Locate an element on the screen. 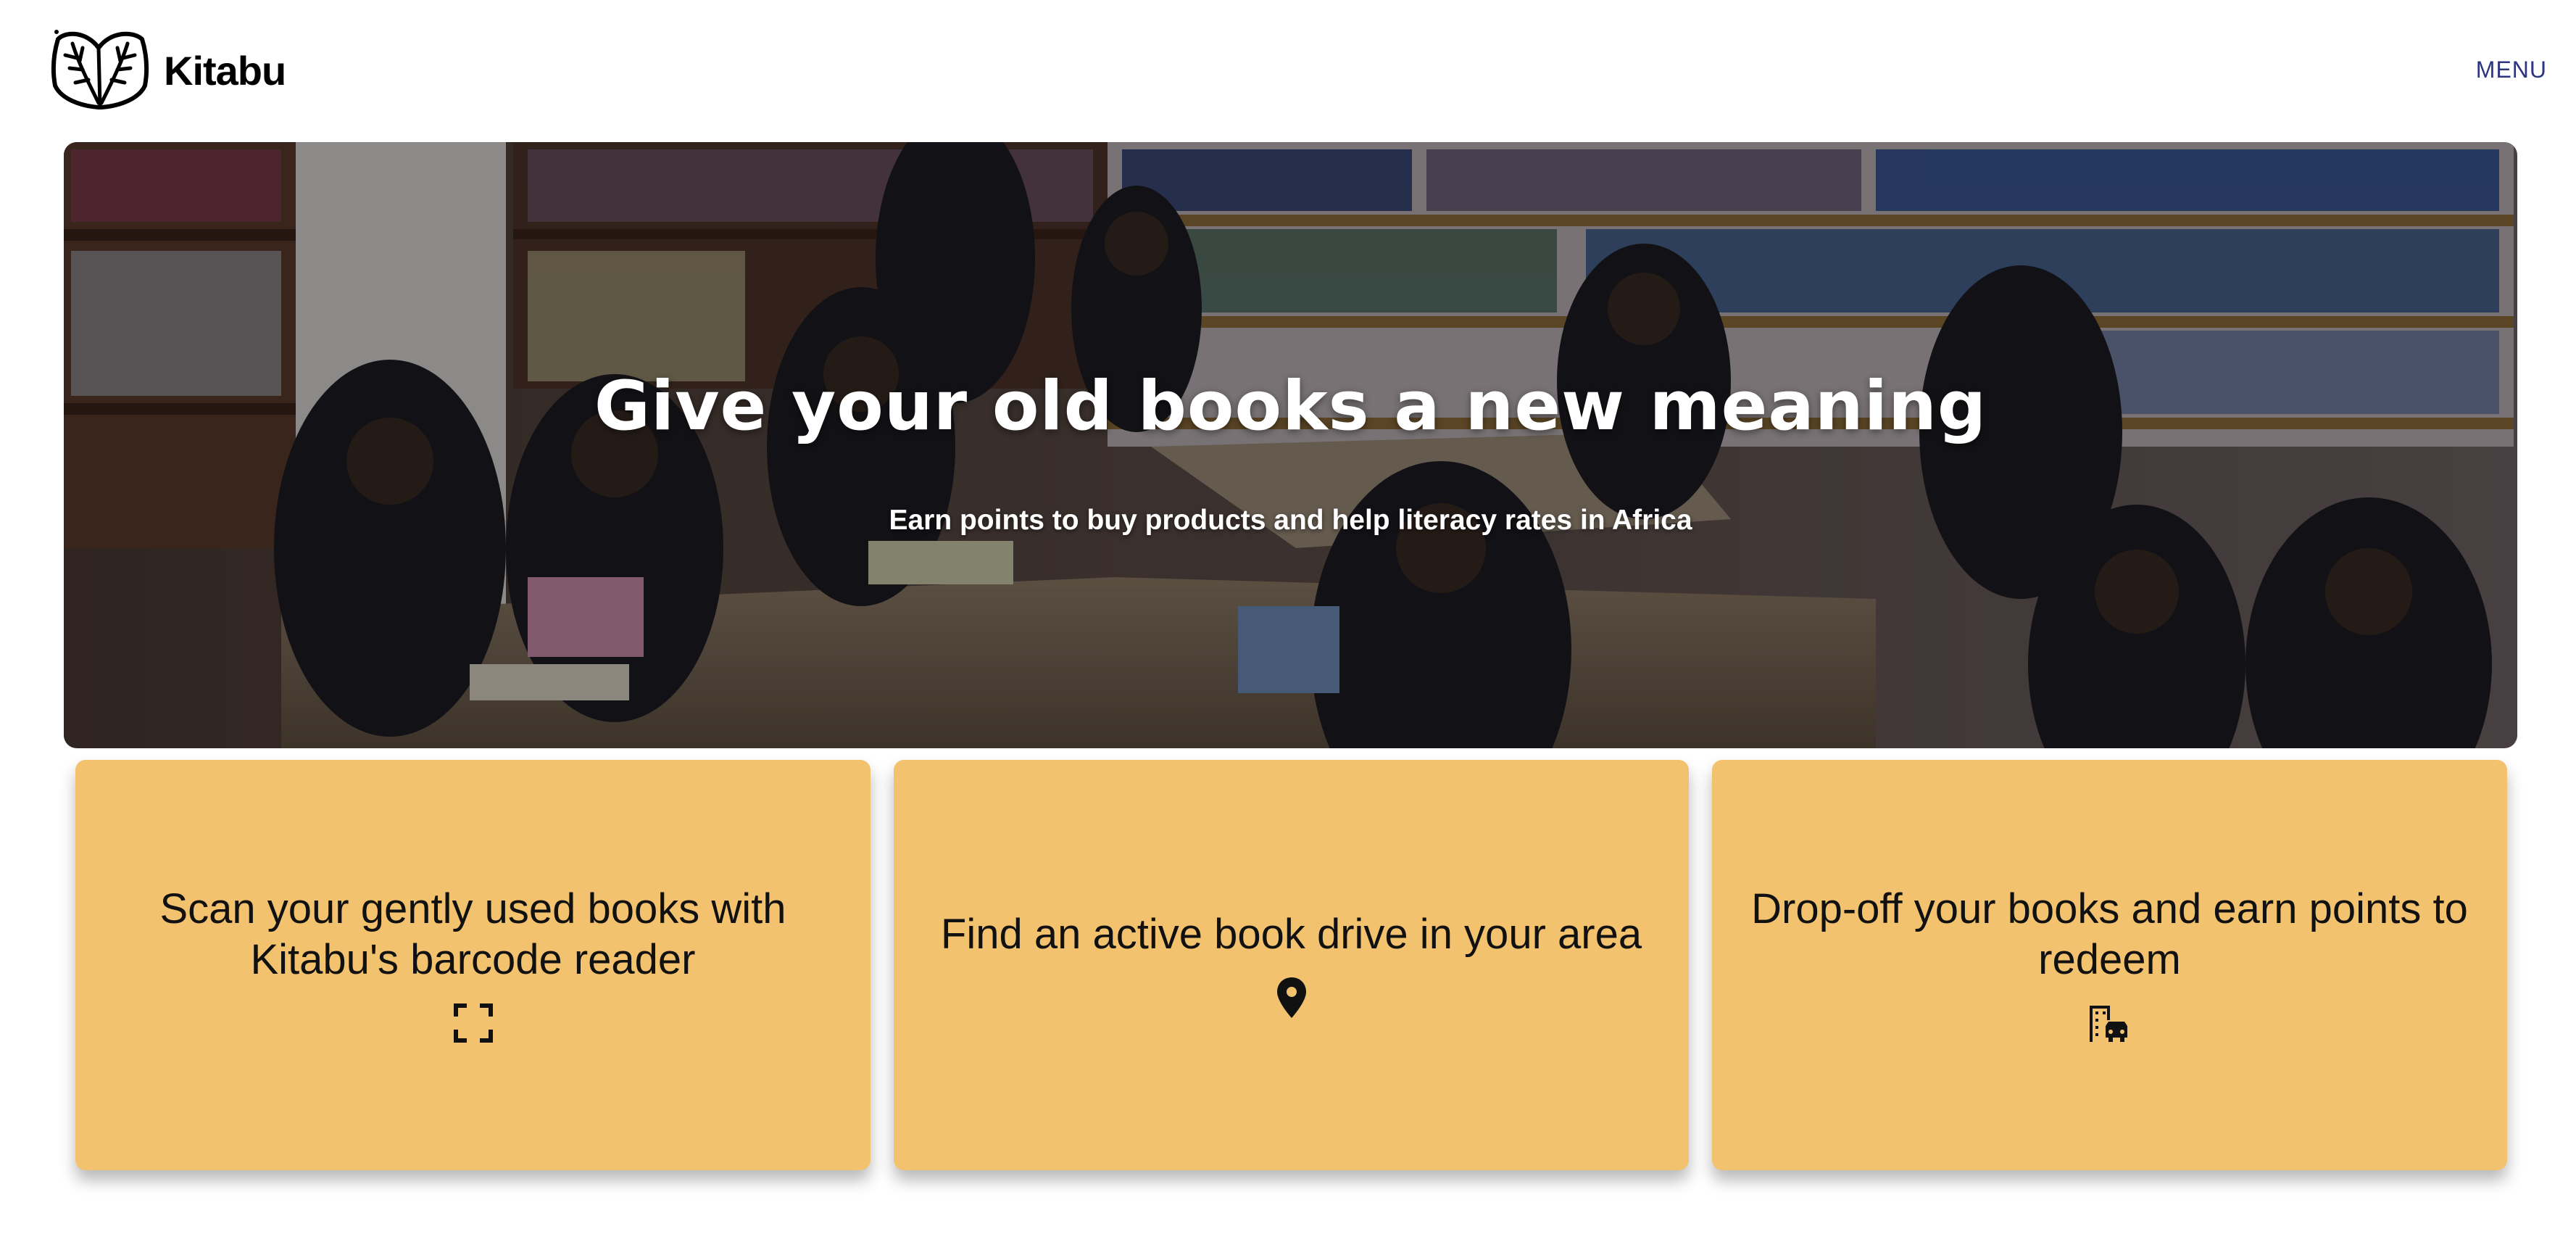  card-text: Find an active book drive in your area is located at coordinates (1291, 934).